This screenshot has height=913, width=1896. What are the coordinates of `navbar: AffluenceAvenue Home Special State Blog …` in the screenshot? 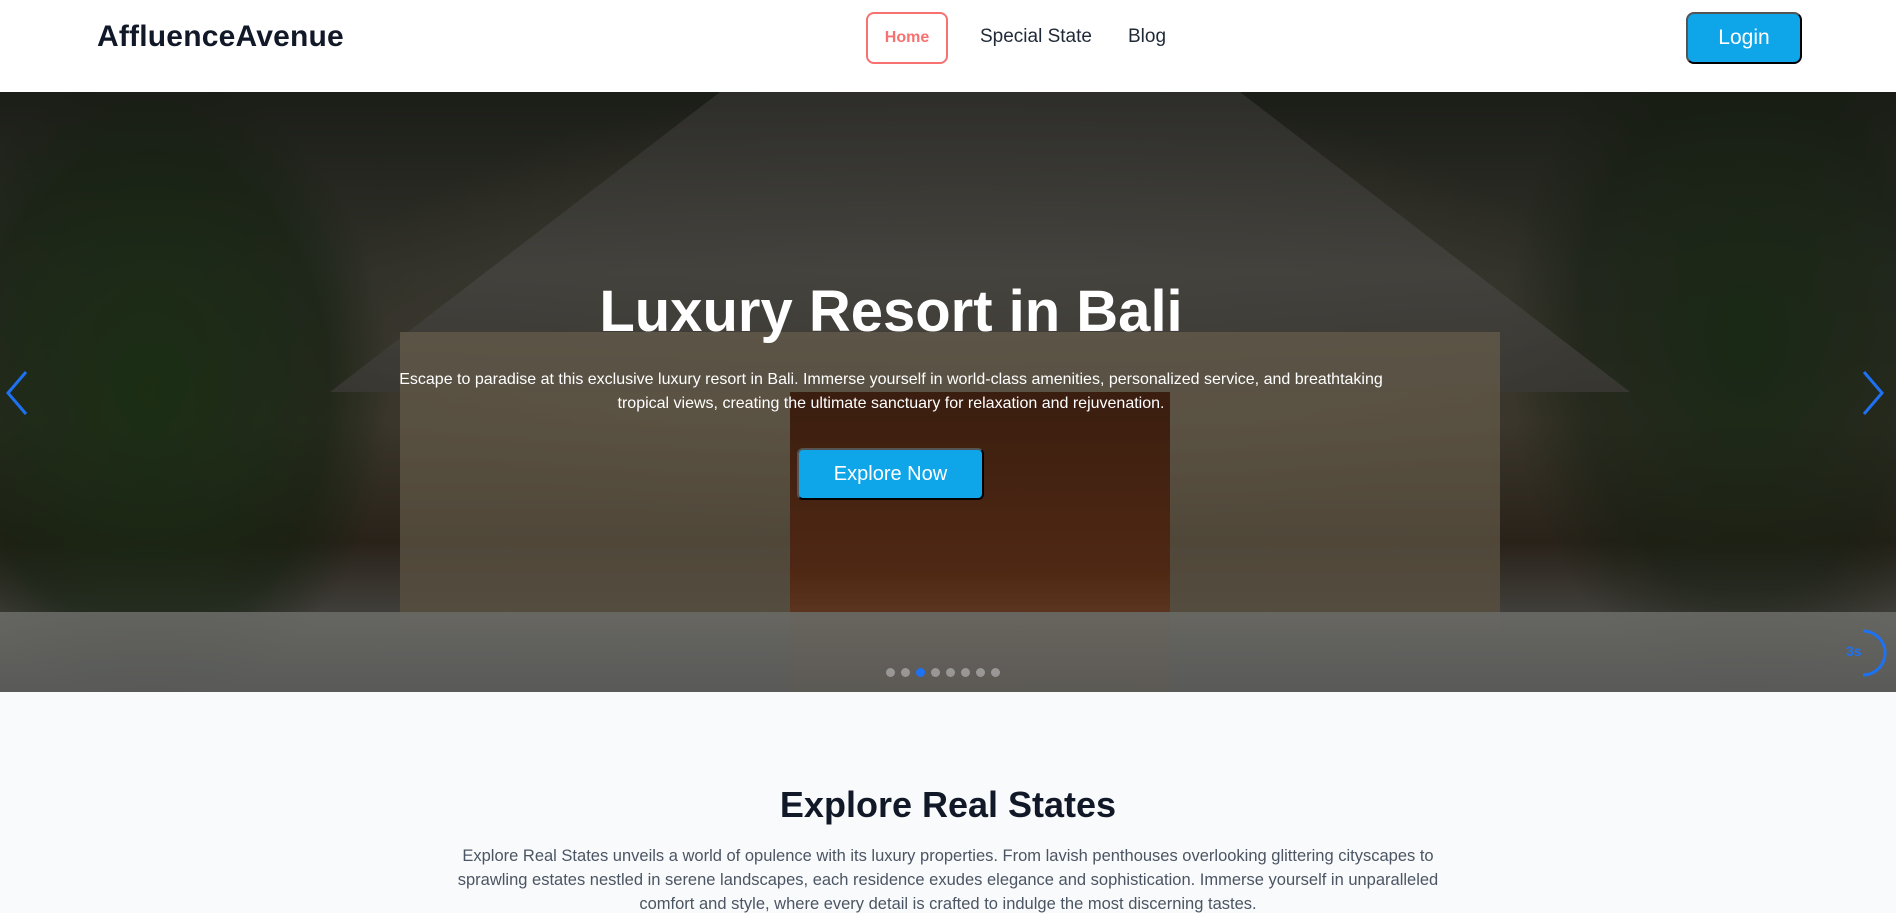 It's located at (948, 46).